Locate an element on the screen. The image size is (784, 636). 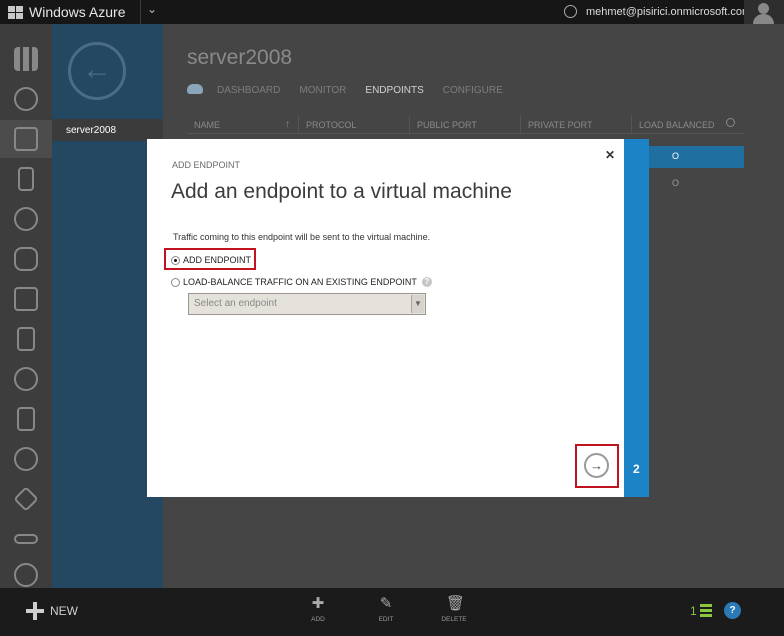
networks-icon is located at coordinates (26, 539).